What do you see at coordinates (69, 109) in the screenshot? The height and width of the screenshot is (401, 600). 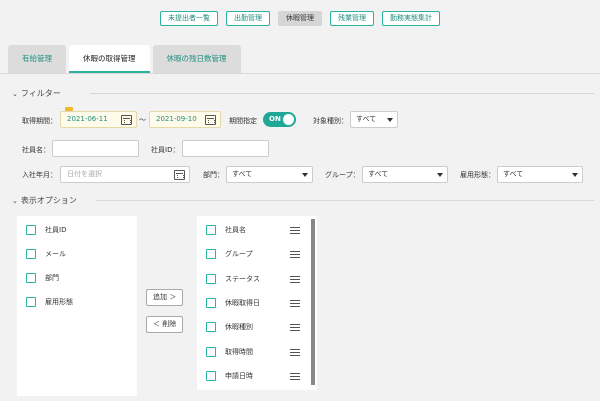 I see `flag-icon` at bounding box center [69, 109].